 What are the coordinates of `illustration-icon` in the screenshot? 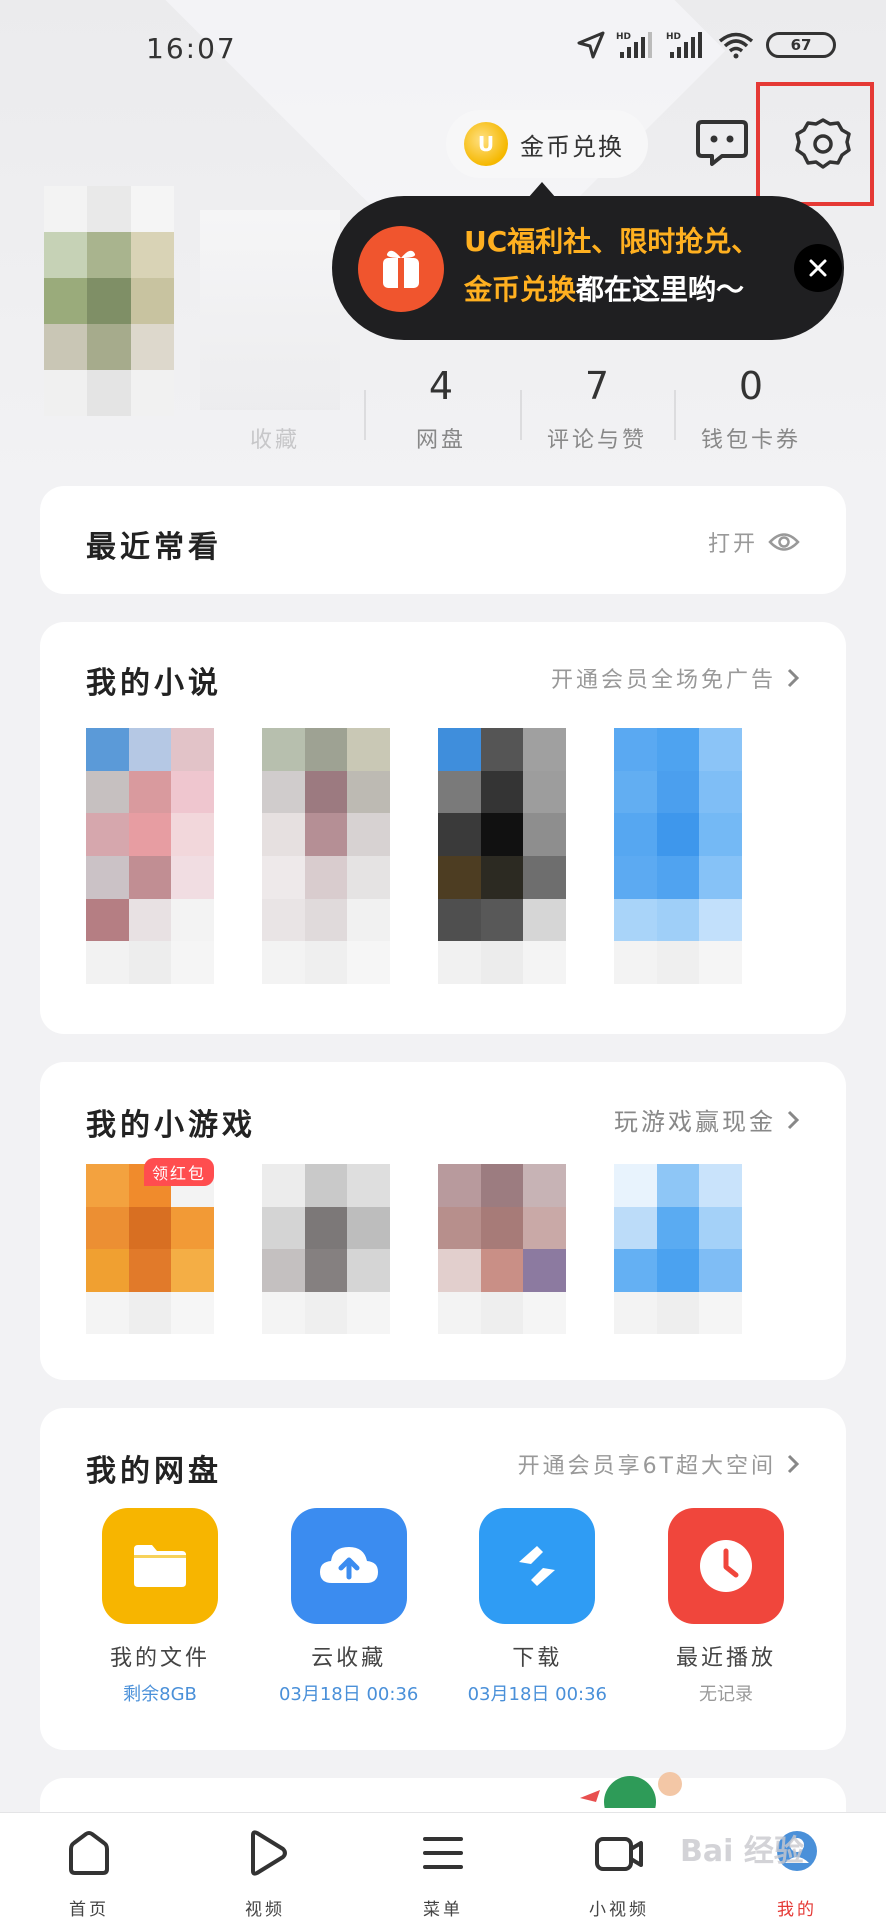 It's located at (631, 1790).